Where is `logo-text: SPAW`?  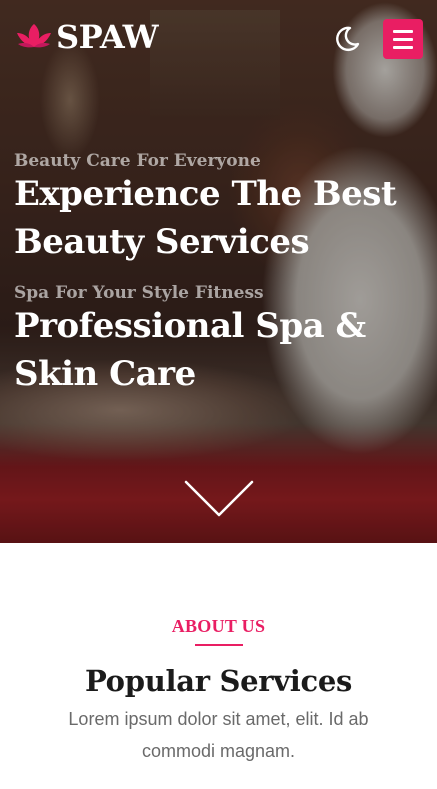 logo-text: SPAW is located at coordinates (107, 37).